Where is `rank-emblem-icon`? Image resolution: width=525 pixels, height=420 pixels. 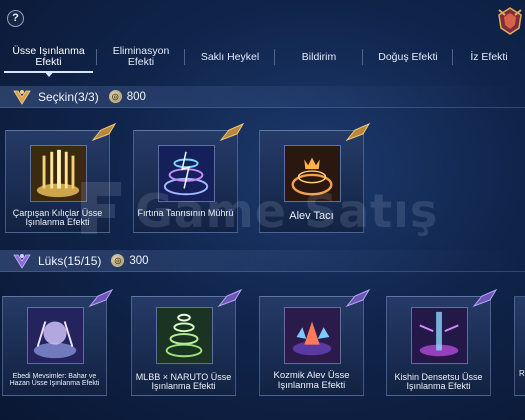 rank-emblem-icon is located at coordinates (510, 21).